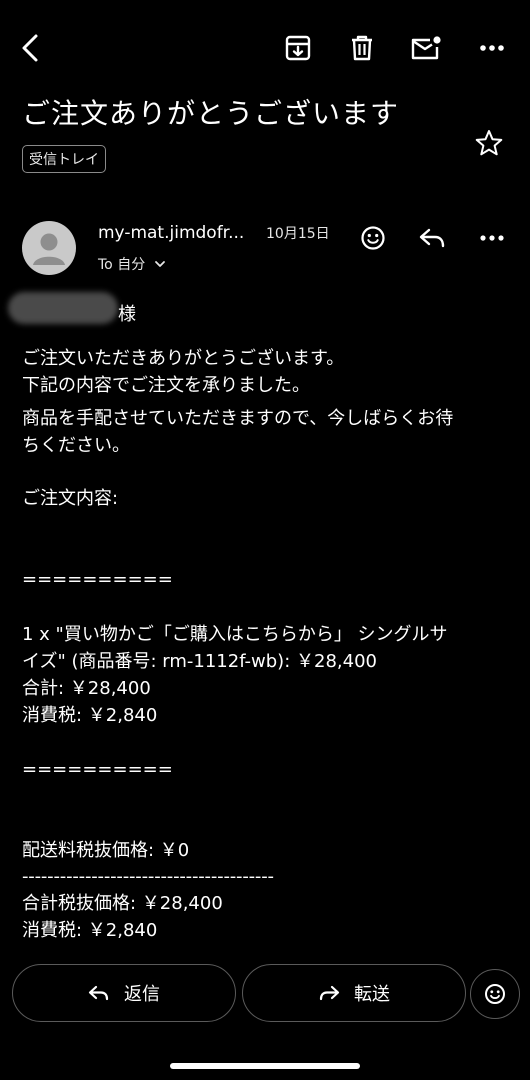 The width and height of the screenshot is (530, 1080). Describe the element at coordinates (489, 143) in the screenshot. I see `star-icon` at that location.